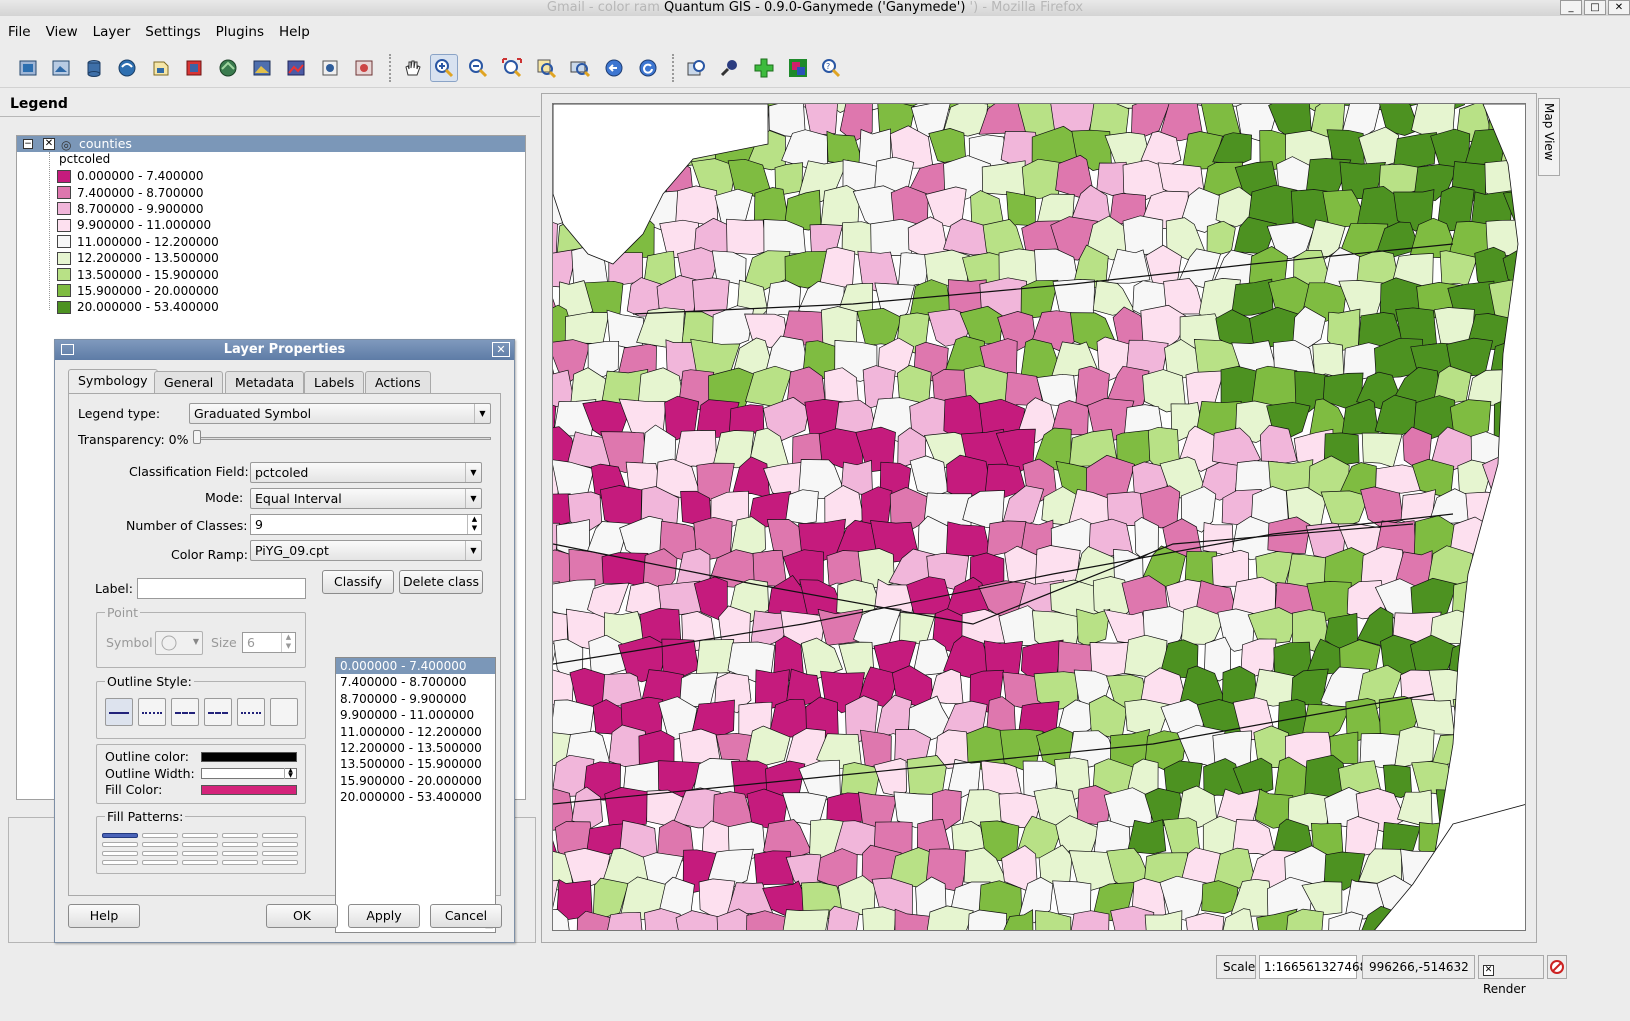 This screenshot has height=1021, width=1630. What do you see at coordinates (398, 382) in the screenshot?
I see `tab-actions: Actions` at bounding box center [398, 382].